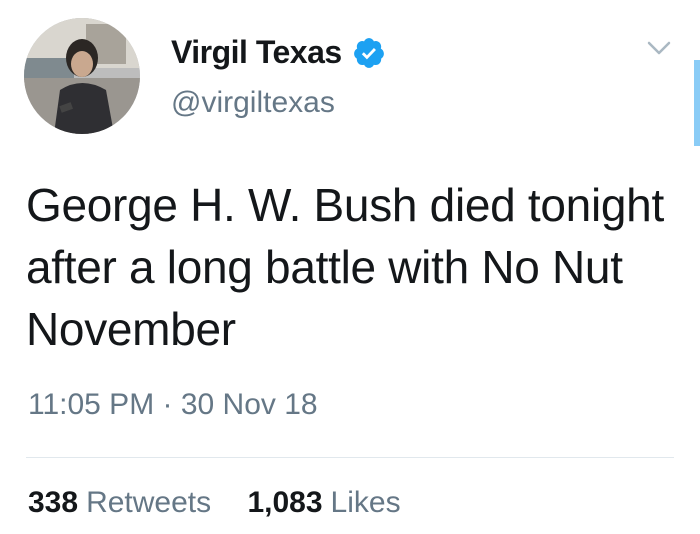  I want to click on name-row: Virgil Texas, so click(278, 52).